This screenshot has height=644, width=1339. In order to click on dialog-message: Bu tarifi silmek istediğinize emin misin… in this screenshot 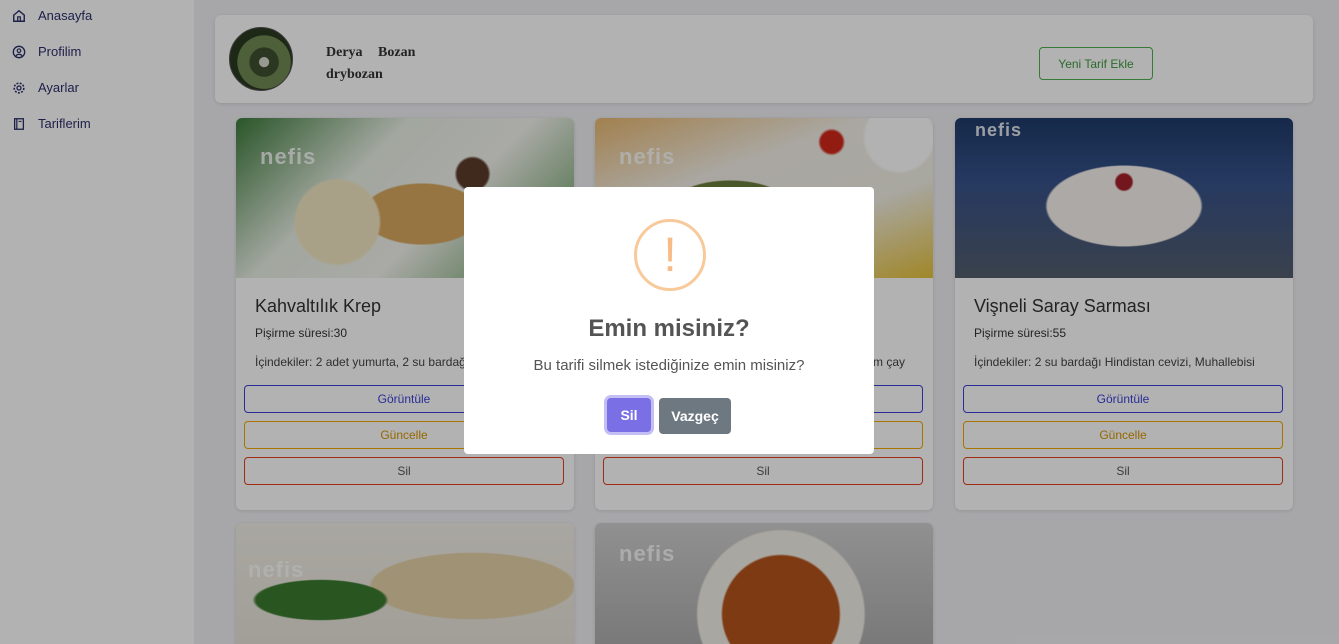, I will do `click(669, 365)`.